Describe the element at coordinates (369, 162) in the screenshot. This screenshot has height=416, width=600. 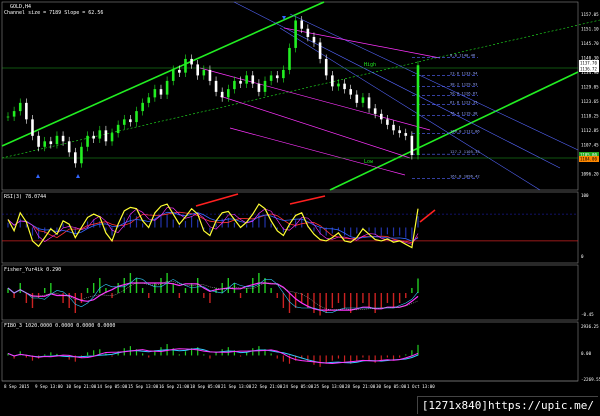
I see `low-label: Low` at that location.